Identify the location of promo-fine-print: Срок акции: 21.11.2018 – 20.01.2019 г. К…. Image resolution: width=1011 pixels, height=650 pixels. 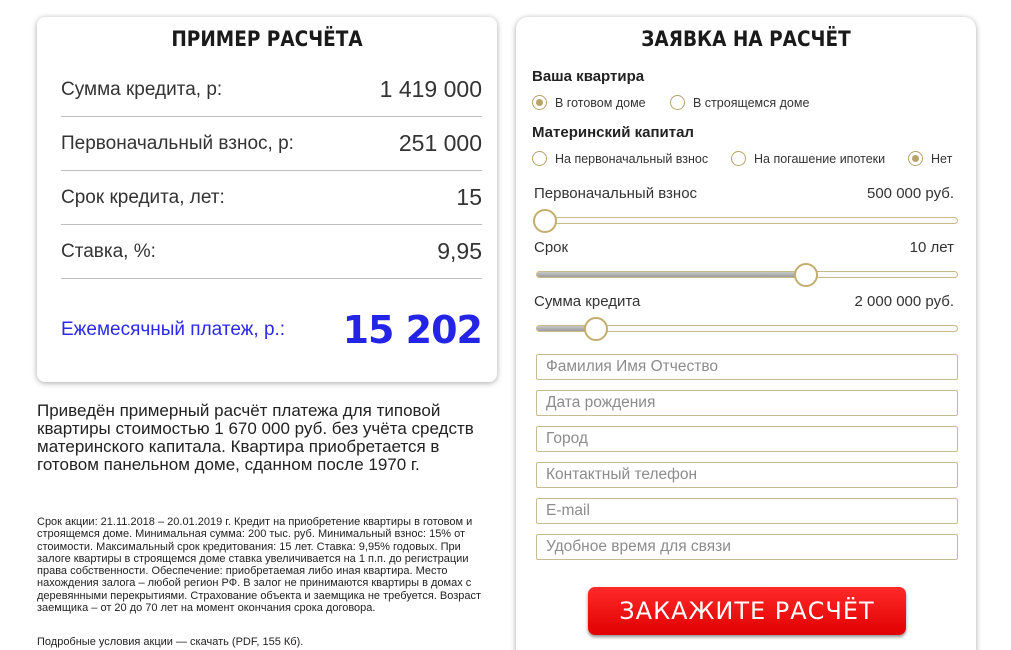
(259, 565).